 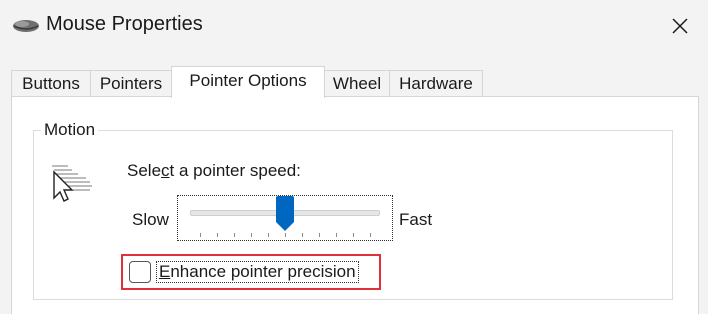 What do you see at coordinates (140, 272) in the screenshot?
I see `enhance-precision-checkbox` at bounding box center [140, 272].